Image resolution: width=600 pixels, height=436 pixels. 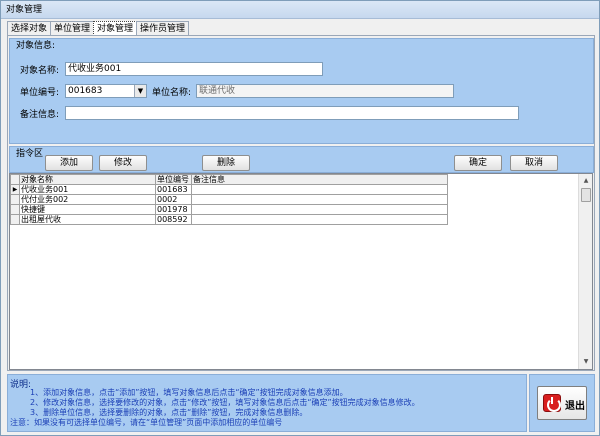 I want to click on unit-name-label: 单位名称:, so click(x=172, y=93).